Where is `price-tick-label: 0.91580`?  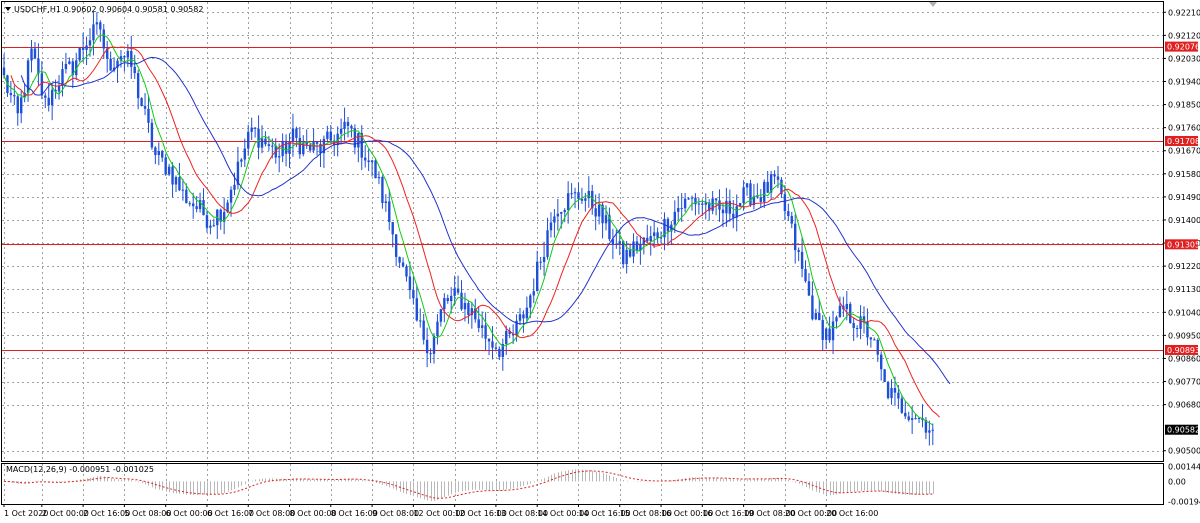 price-tick-label: 0.91580 is located at coordinates (1184, 174).